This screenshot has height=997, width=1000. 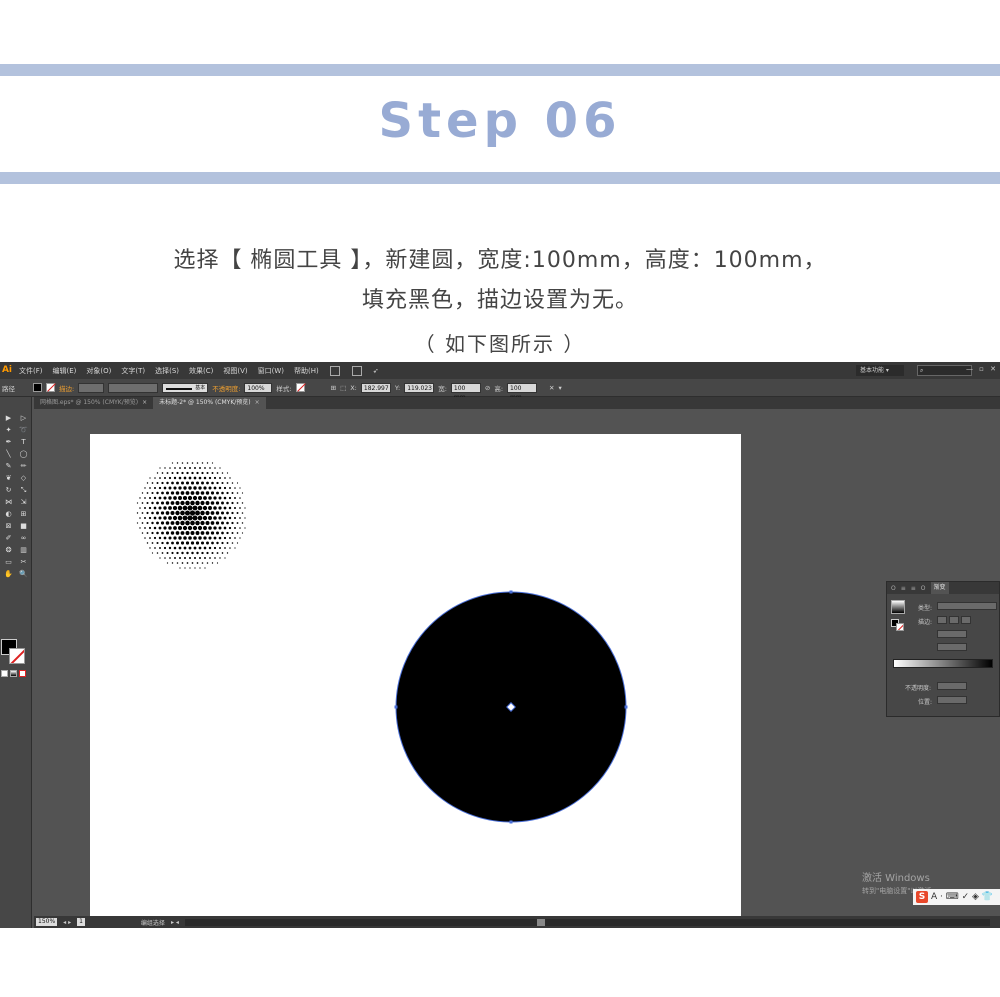 I want to click on eraser-icon: ◇, so click(x=23, y=478).